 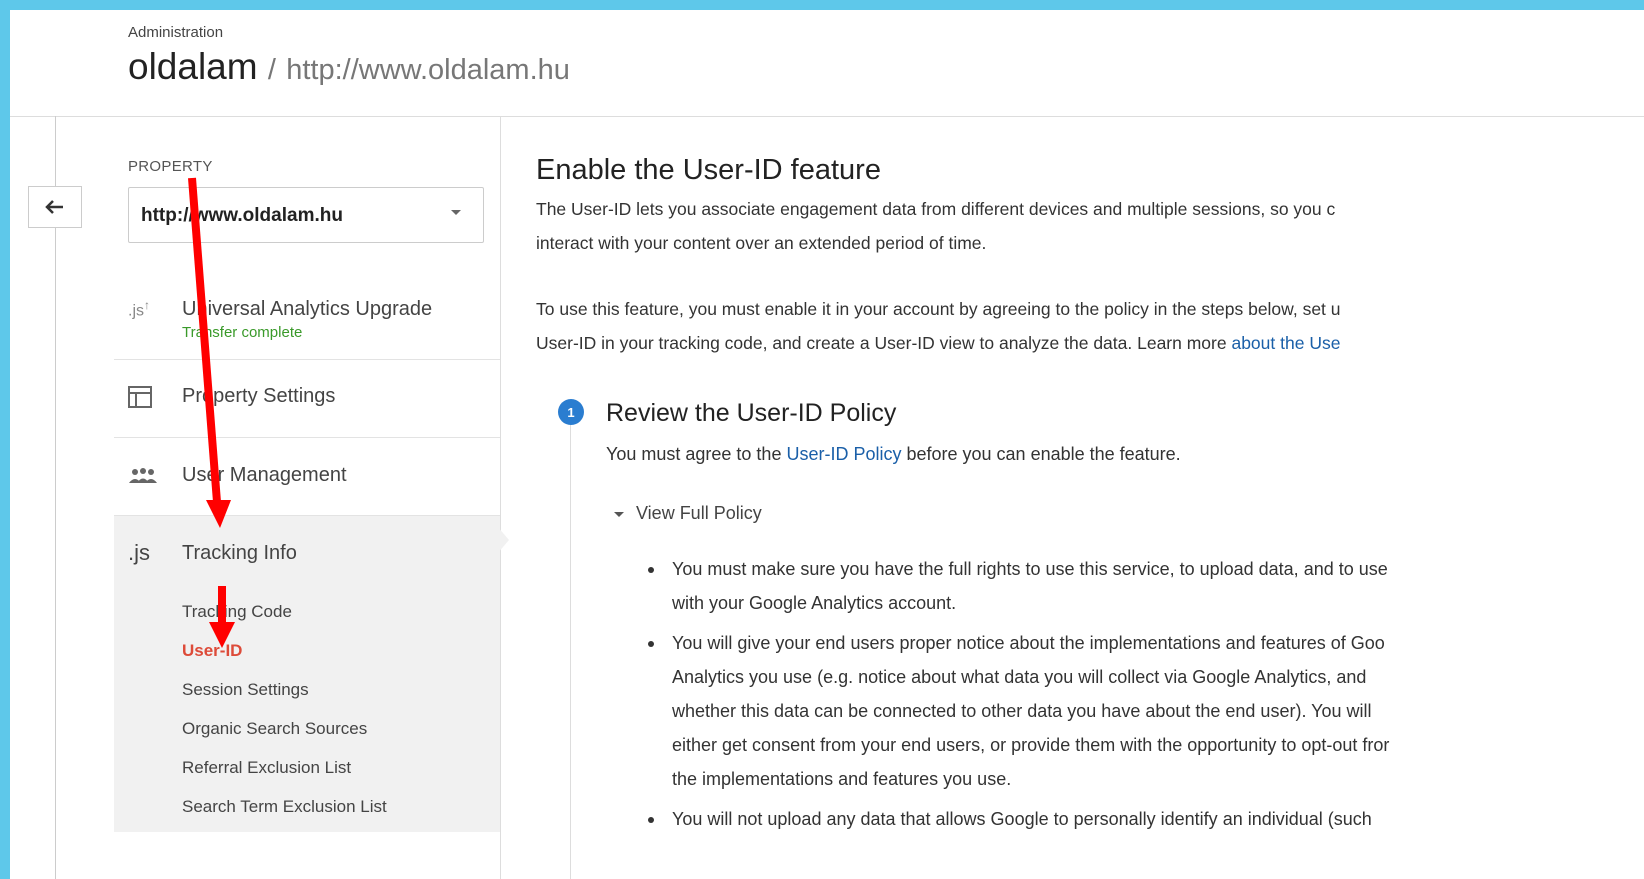 I want to click on dropdown-caret-icon, so click(x=456, y=212).